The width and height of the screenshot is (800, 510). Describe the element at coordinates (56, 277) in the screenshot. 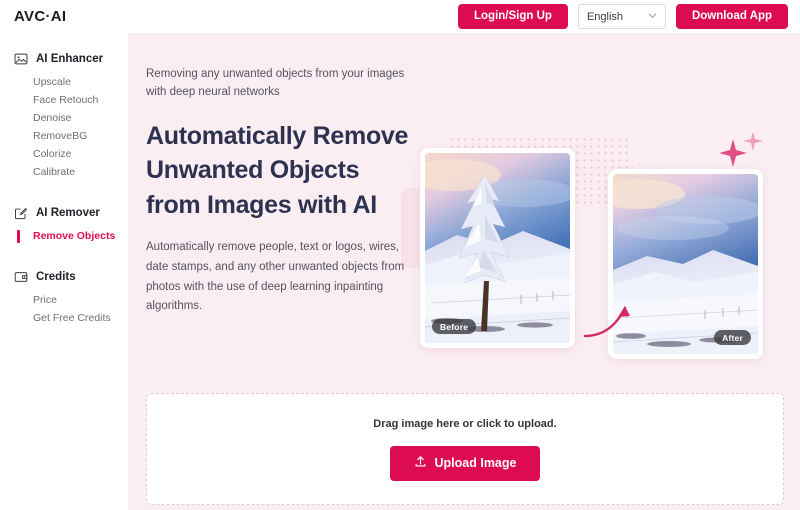

I see `sidebar-group-label: Credits` at that location.